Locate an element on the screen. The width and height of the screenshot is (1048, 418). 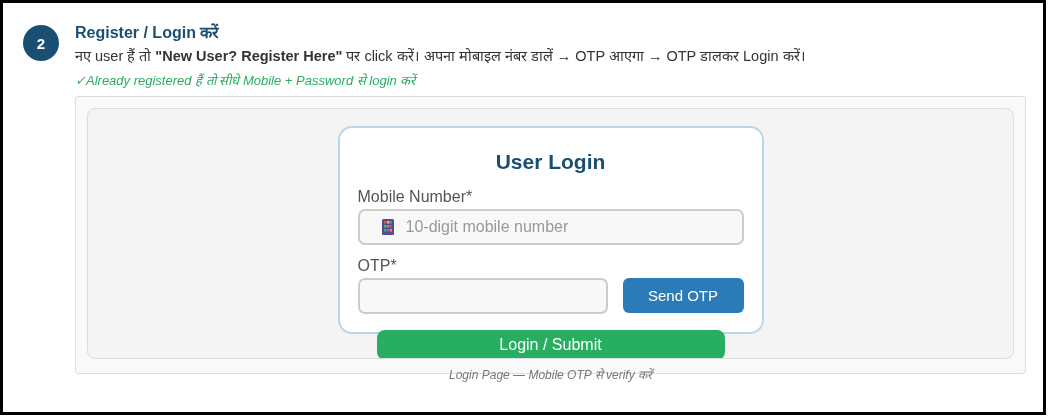
image-caption: Login Page — Mobile OTP से verify करें is located at coordinates (550, 374).